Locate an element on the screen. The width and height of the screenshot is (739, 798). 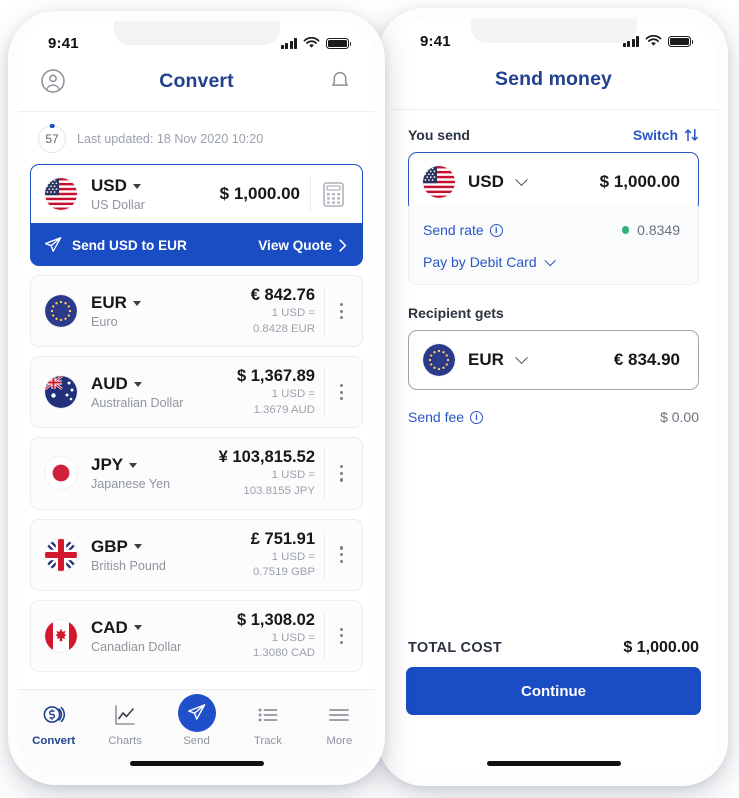
currency-code-text: AUD is located at coordinates (109, 384).